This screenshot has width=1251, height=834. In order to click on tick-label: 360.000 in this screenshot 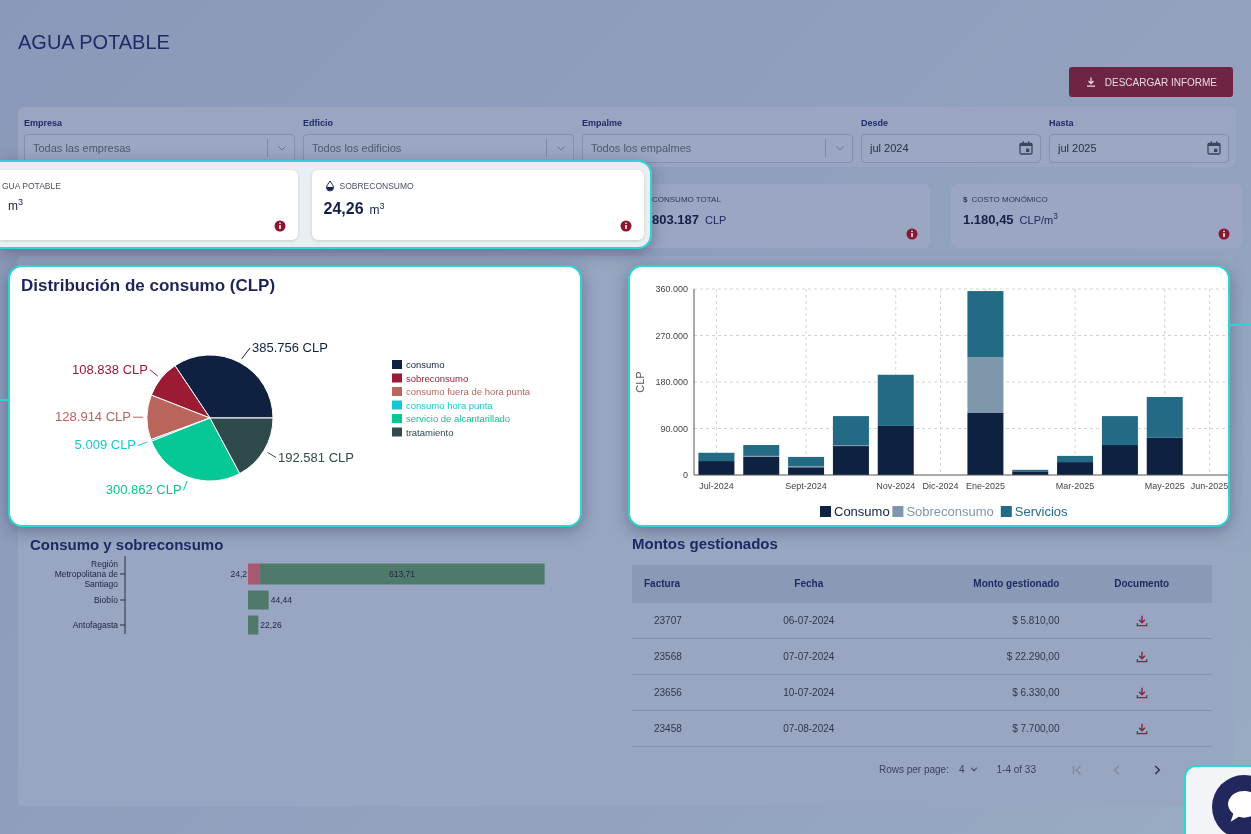, I will do `click(671, 289)`.